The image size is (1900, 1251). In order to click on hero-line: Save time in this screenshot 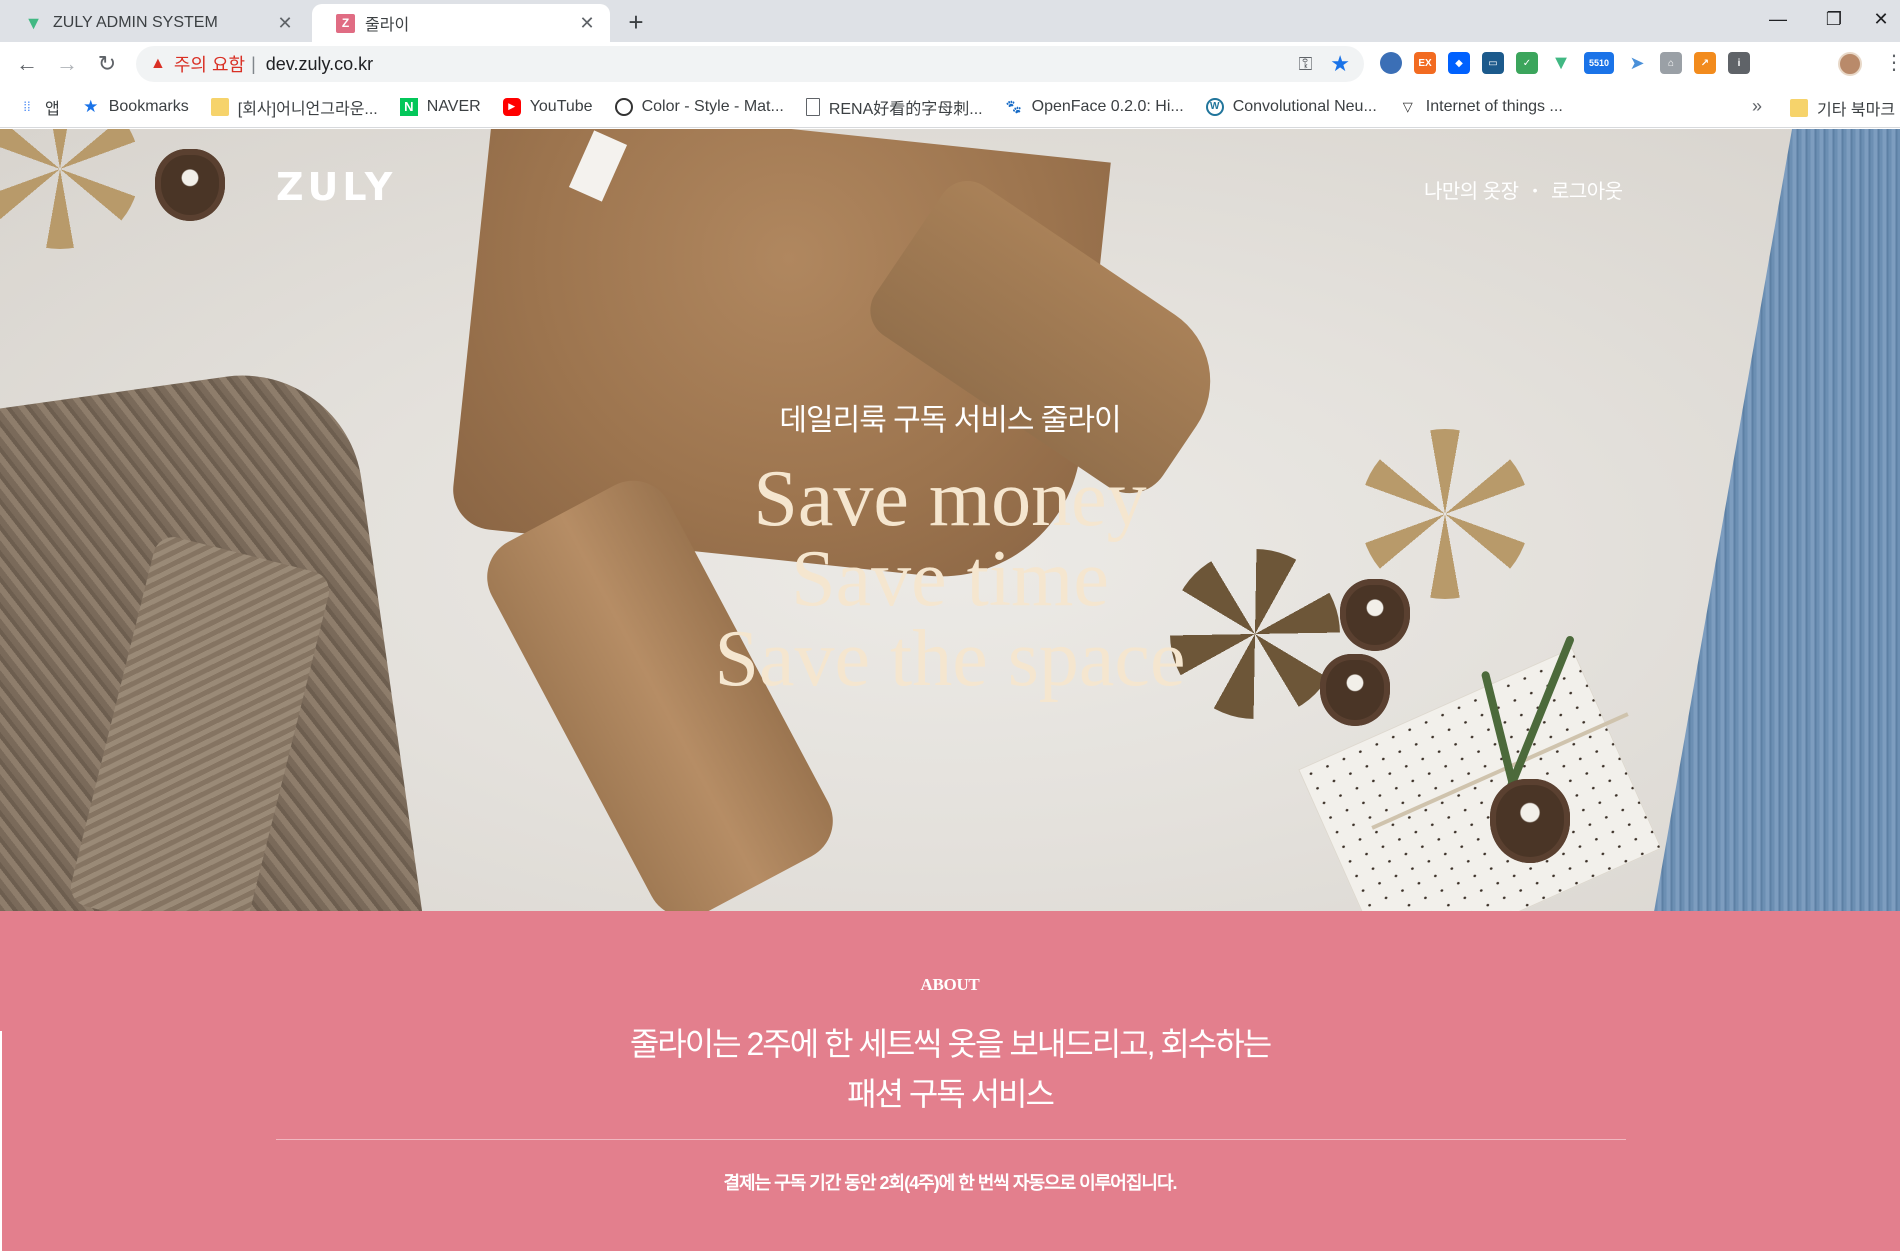, I will do `click(950, 579)`.